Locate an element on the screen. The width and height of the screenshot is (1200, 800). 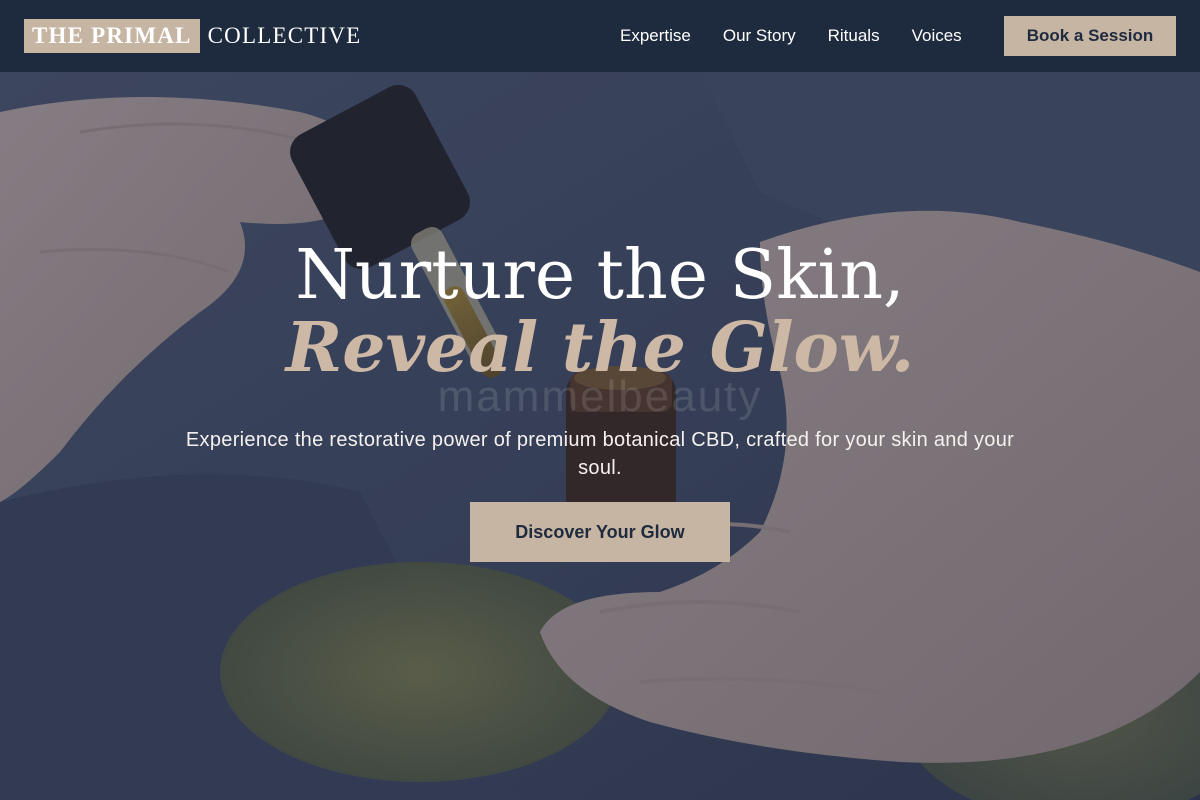
main-nav: Expertise Our Story Rituals Voices is located at coordinates (791, 36).